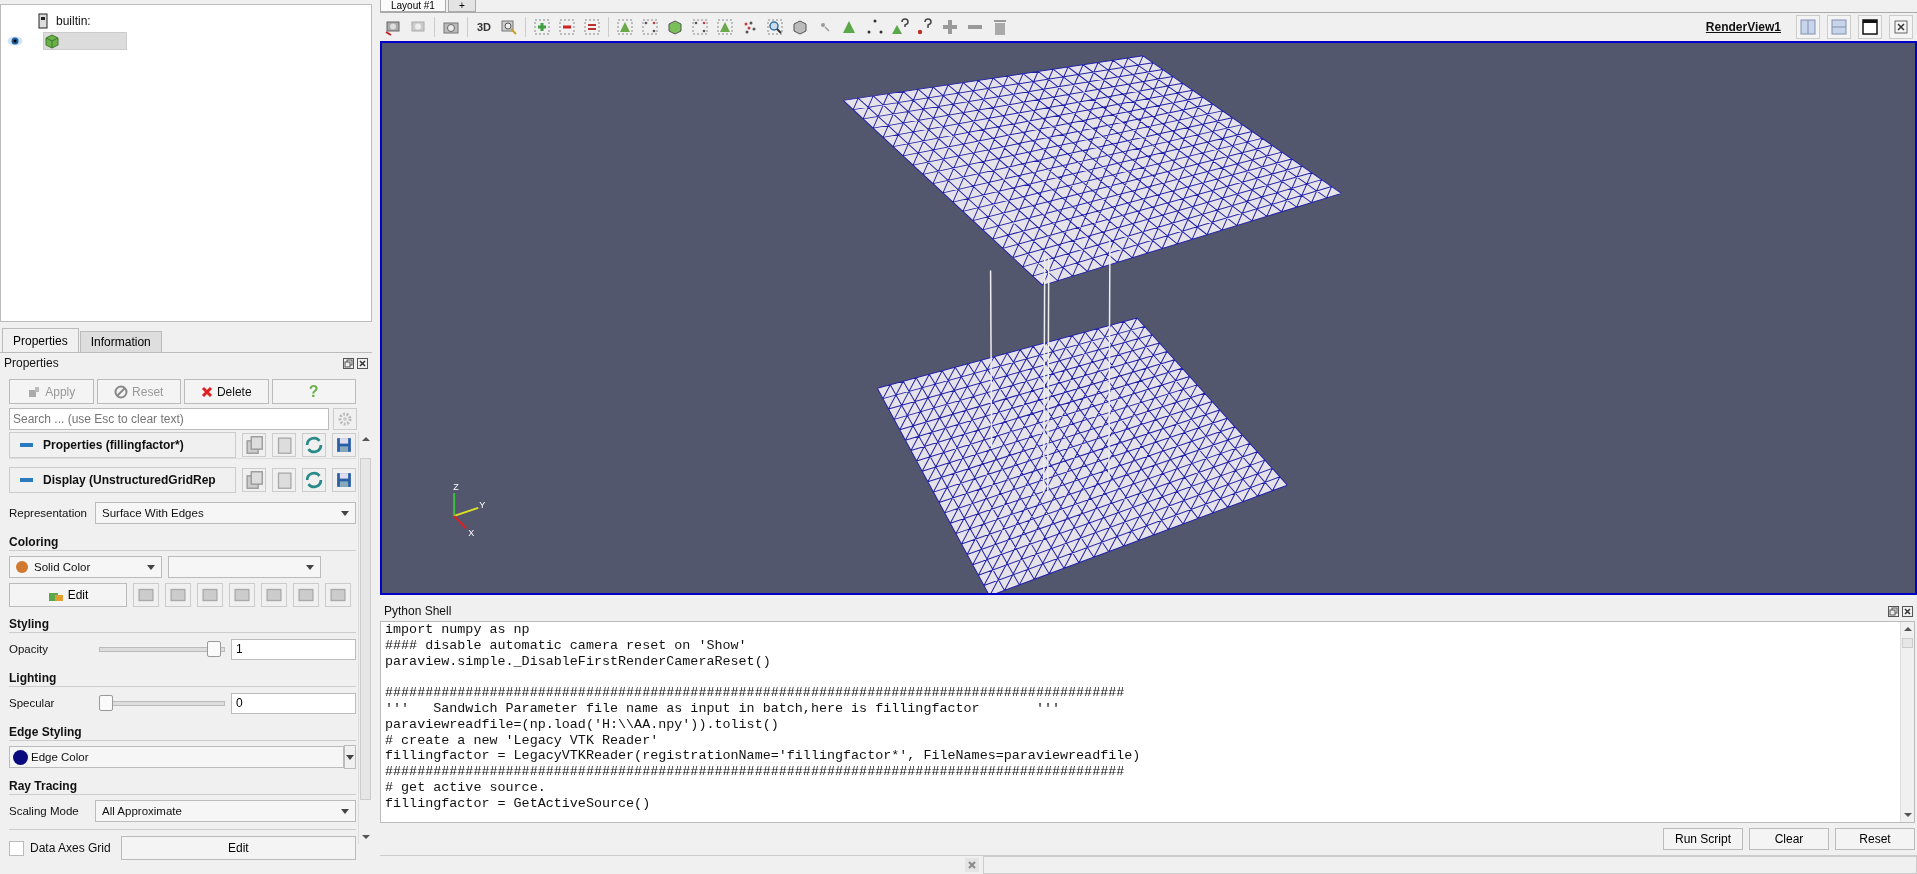  Describe the element at coordinates (31, 363) in the screenshot. I see `panel-title: Properties` at that location.